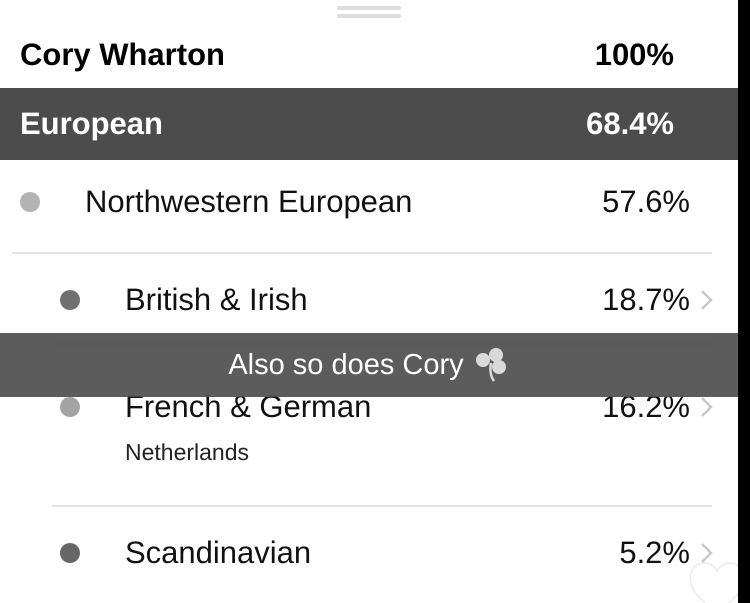 Image resolution: width=750 pixels, height=603 pixels. I want to click on person-name: Cory Wharton, so click(122, 55).